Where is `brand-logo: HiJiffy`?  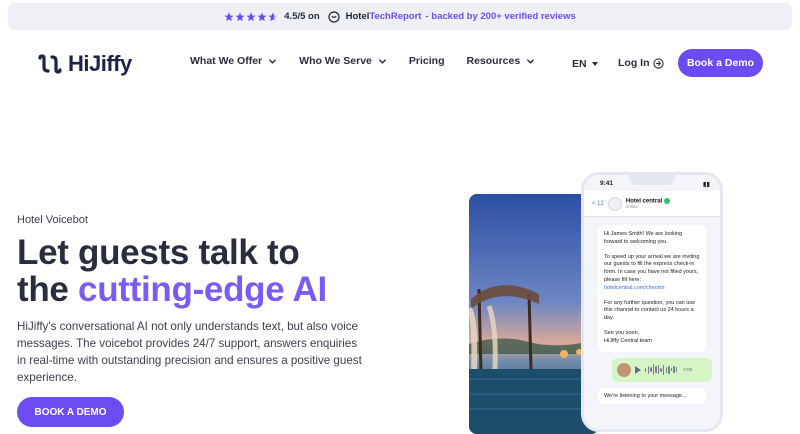
brand-logo: HiJiffy is located at coordinates (84, 64).